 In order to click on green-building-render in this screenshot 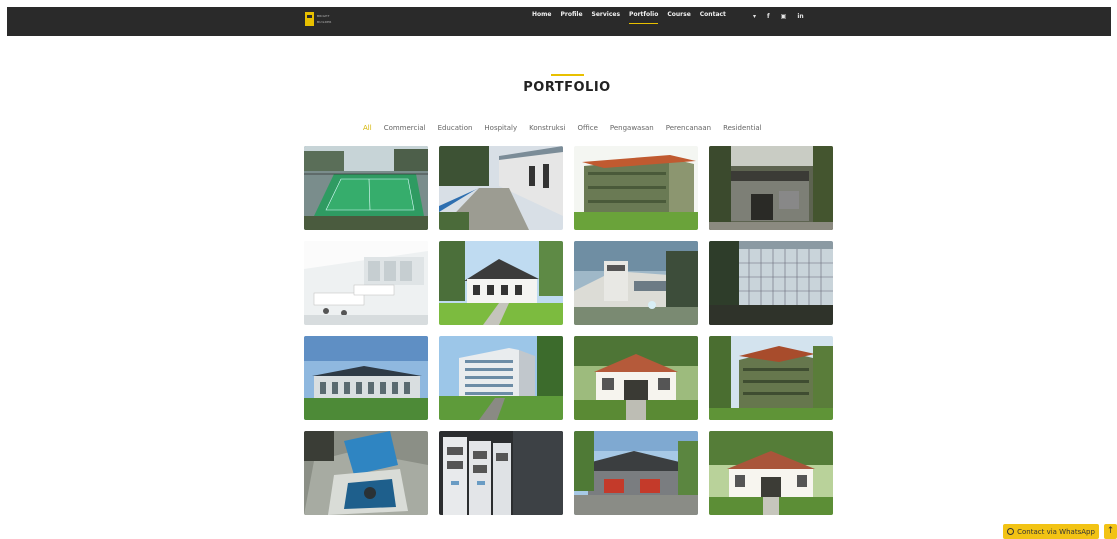, I will do `click(636, 188)`.